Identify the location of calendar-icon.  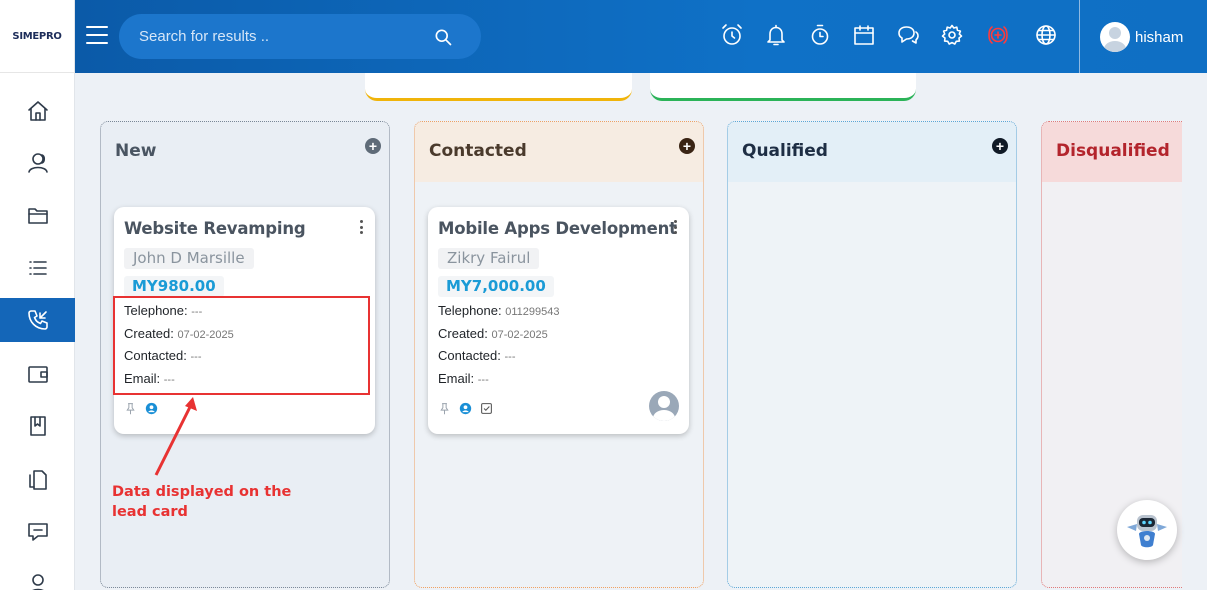
(864, 35).